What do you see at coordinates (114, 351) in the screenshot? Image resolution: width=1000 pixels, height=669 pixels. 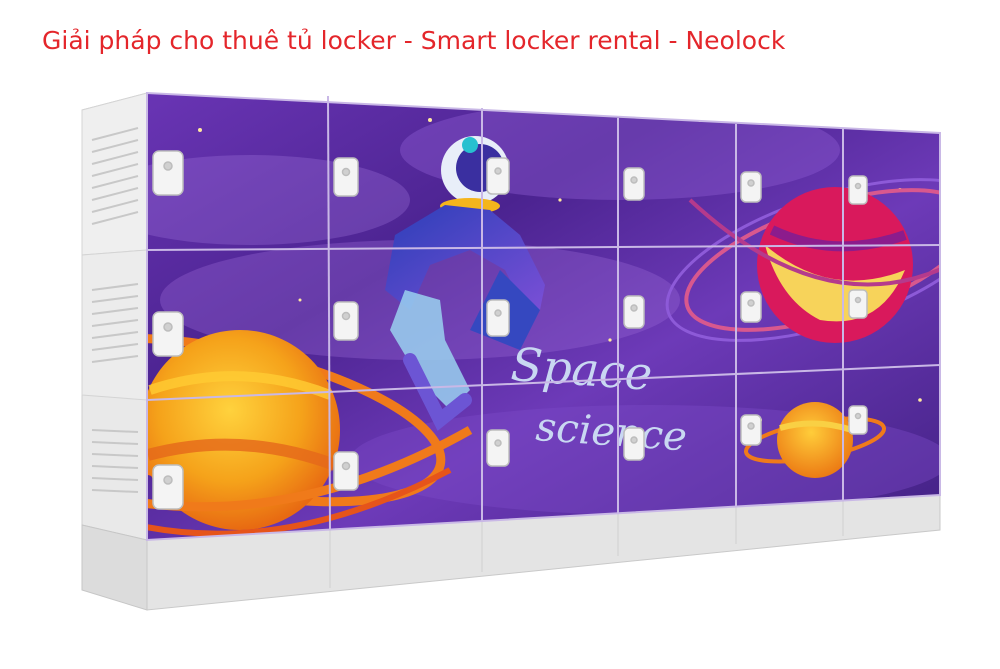 I see `side-cabinet` at bounding box center [114, 351].